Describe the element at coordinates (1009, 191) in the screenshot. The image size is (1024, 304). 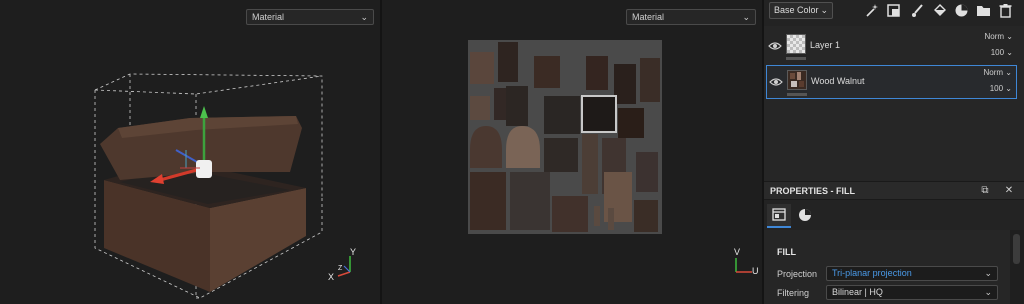
I see `close-icon: ✕` at that location.